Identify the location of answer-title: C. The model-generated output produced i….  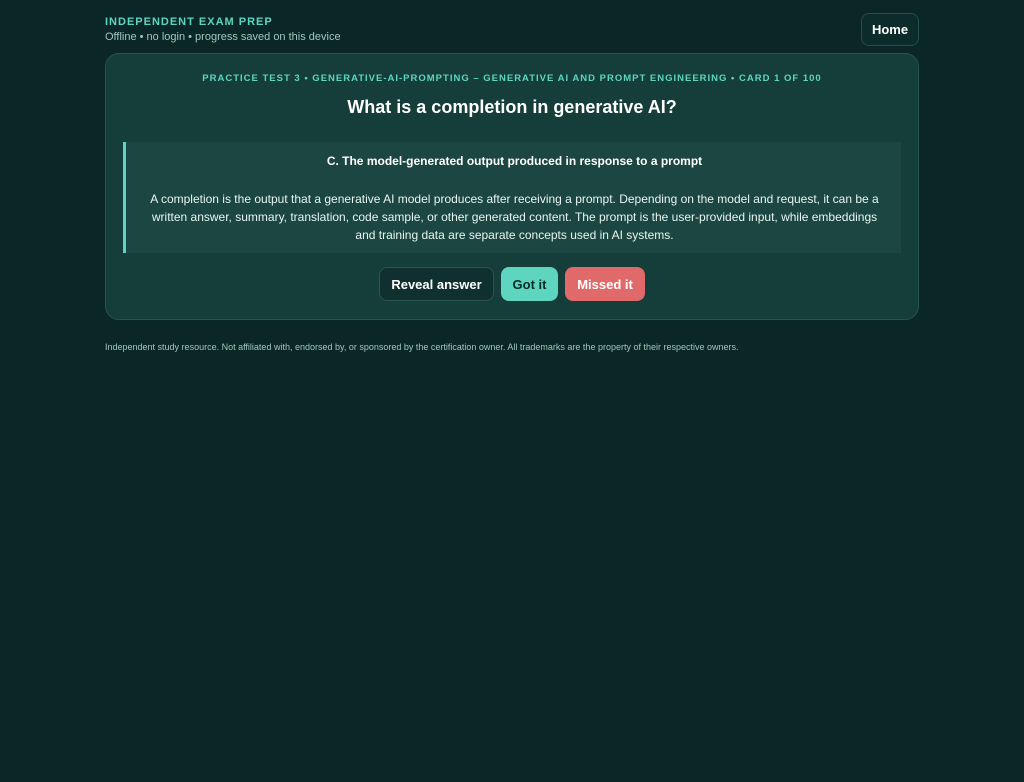
(514, 161).